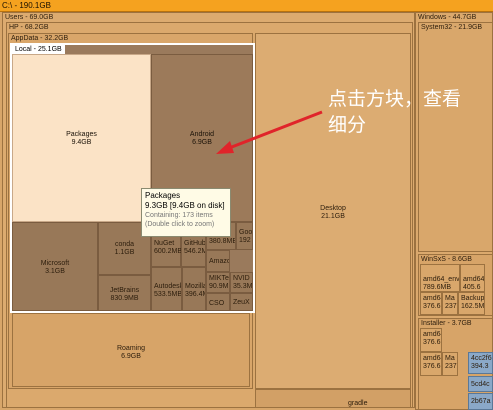 This screenshot has height=410, width=493. Describe the element at coordinates (26, 5) in the screenshot. I see `root-label: C:\ - 190.1GB` at that location.